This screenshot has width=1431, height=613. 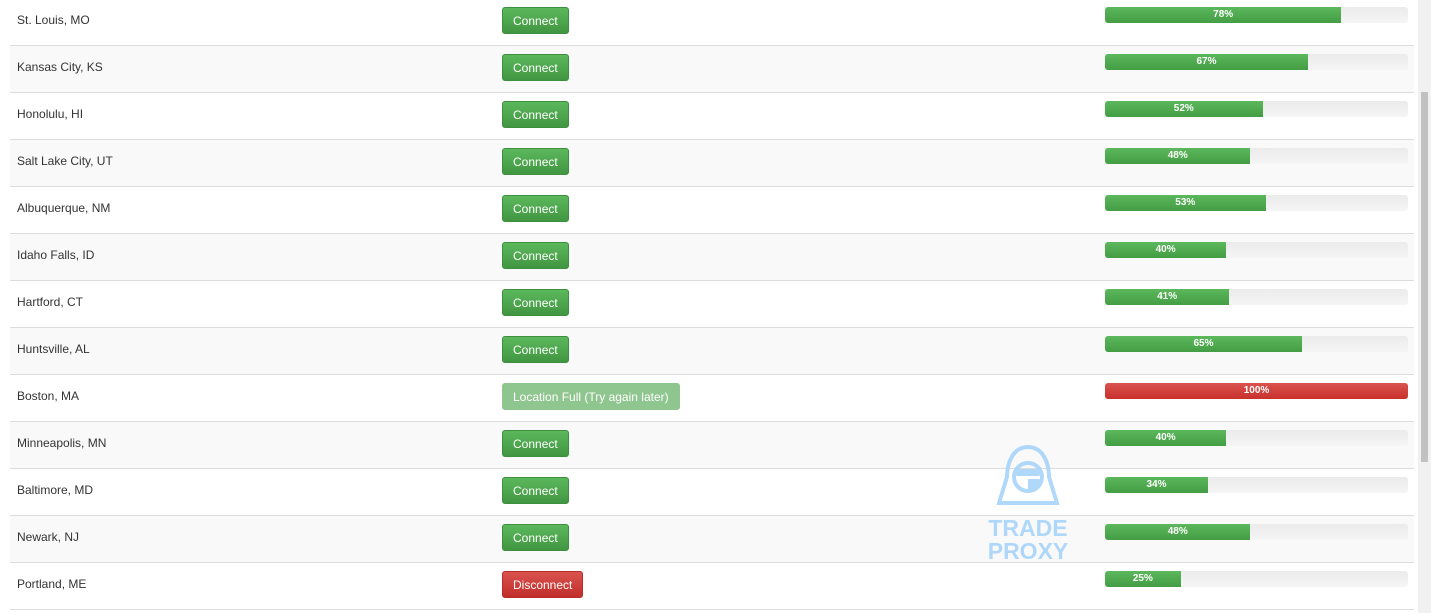 I want to click on location-name: Newark, NJ, so click(x=48, y=537).